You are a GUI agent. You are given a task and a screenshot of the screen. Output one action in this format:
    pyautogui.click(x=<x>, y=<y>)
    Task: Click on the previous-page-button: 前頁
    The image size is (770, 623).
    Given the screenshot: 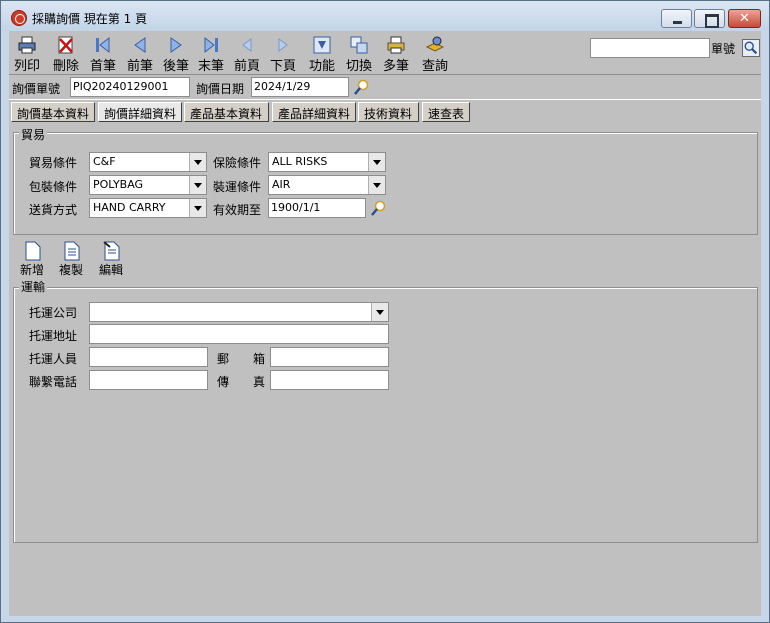 What is the action you would take?
    pyautogui.click(x=247, y=53)
    